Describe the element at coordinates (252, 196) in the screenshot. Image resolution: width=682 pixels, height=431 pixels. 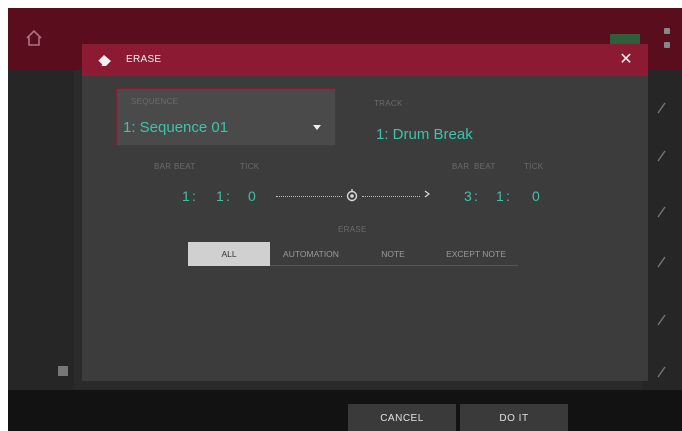
I see `start-tick-field: 0` at that location.